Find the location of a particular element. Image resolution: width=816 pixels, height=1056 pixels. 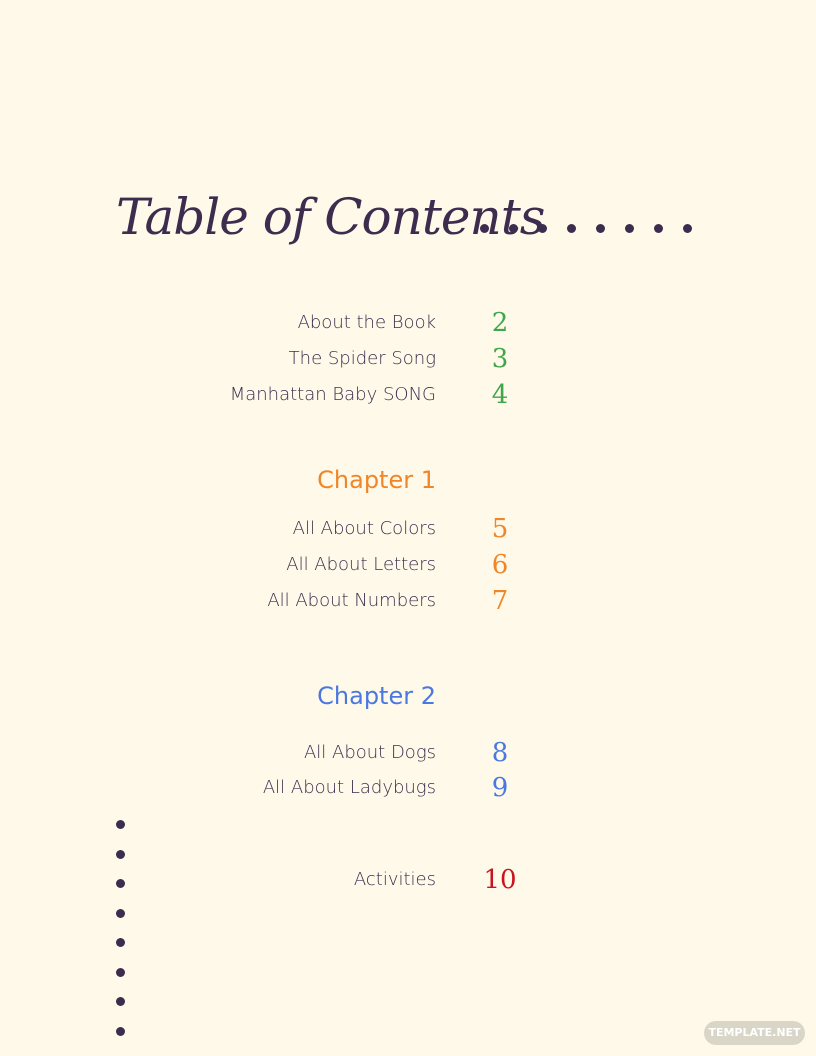

entry-label: All About Dogs is located at coordinates (369, 752).